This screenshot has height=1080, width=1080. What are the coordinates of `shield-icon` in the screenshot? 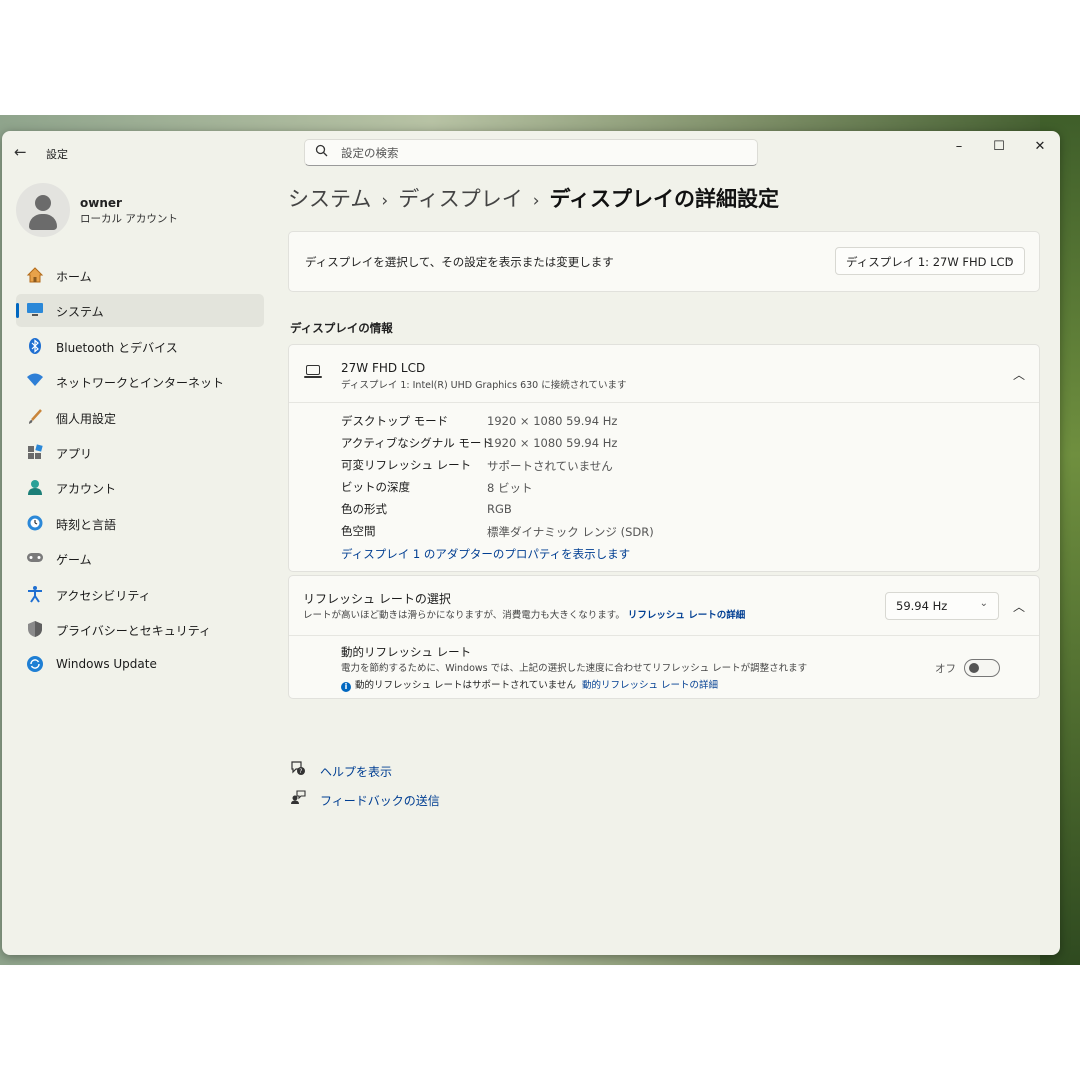 It's located at (35, 630).